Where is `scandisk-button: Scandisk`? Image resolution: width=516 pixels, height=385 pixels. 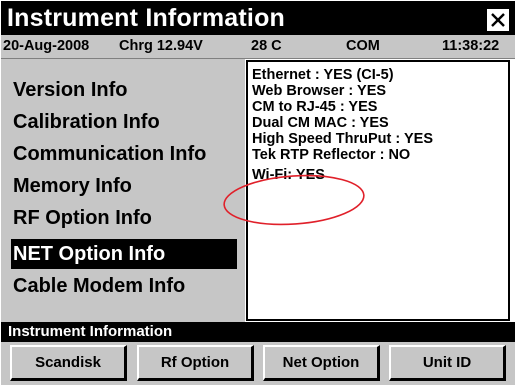
scandisk-button: Scandisk is located at coordinates (68, 363).